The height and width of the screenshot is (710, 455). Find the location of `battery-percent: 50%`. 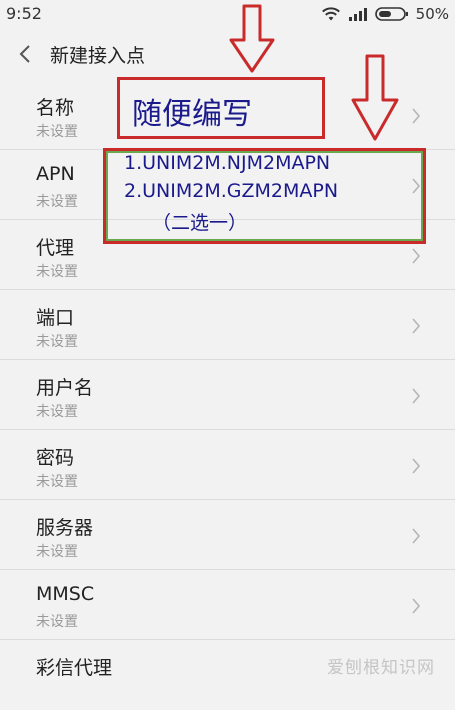

battery-percent: 50% is located at coordinates (432, 14).